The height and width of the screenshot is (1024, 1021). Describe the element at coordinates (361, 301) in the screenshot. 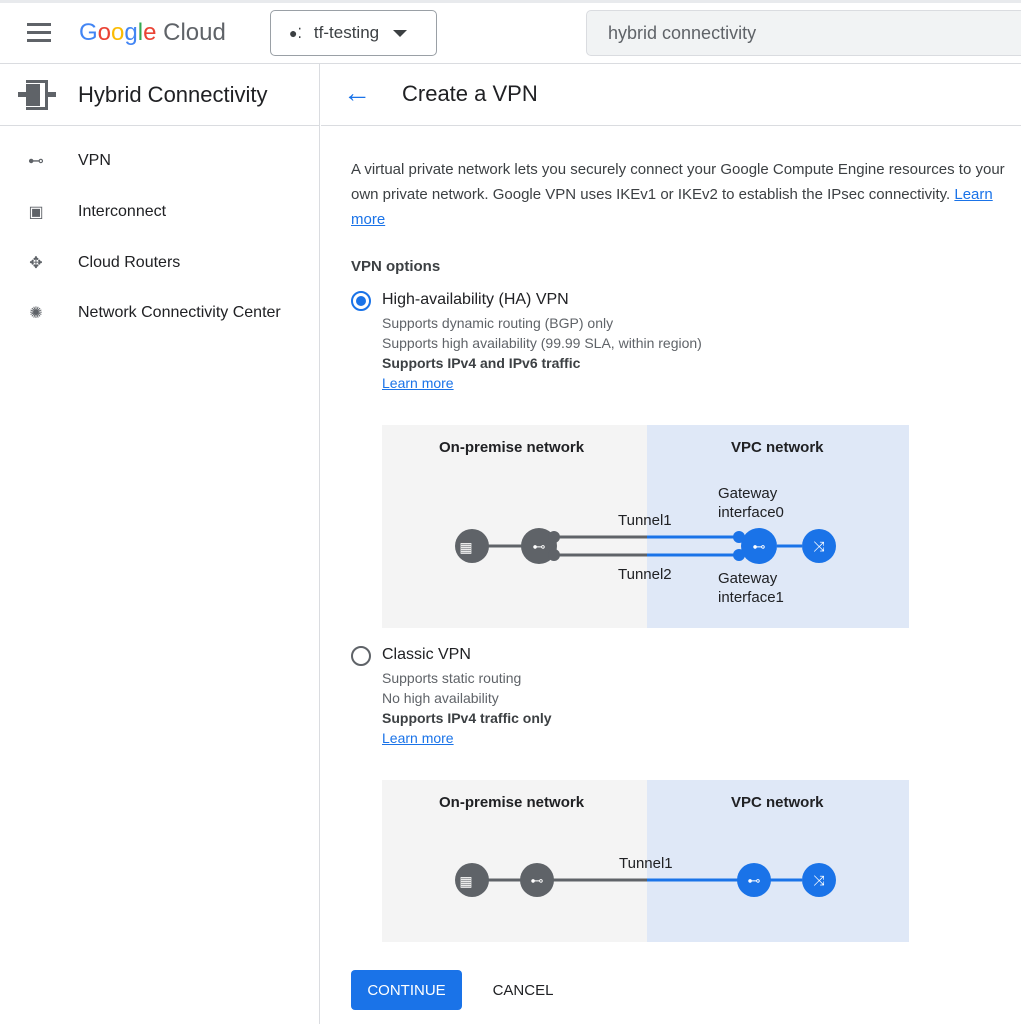

I see `ha-vpn-radio` at that location.